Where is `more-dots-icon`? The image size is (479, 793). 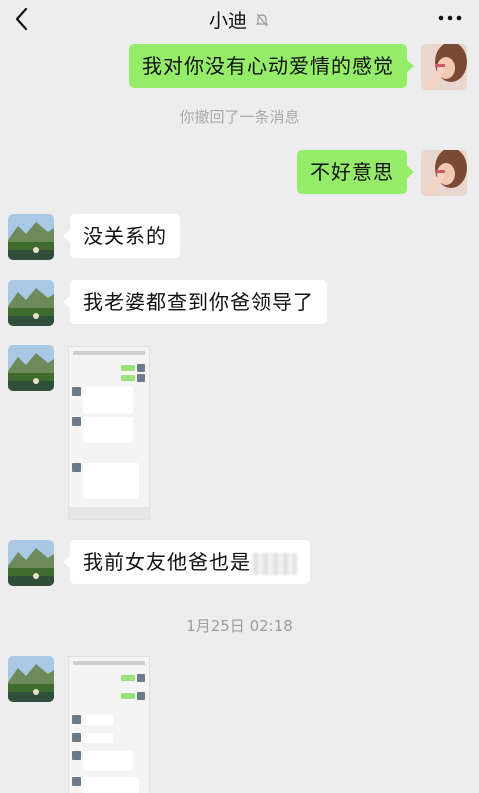
more-dots-icon is located at coordinates (450, 18).